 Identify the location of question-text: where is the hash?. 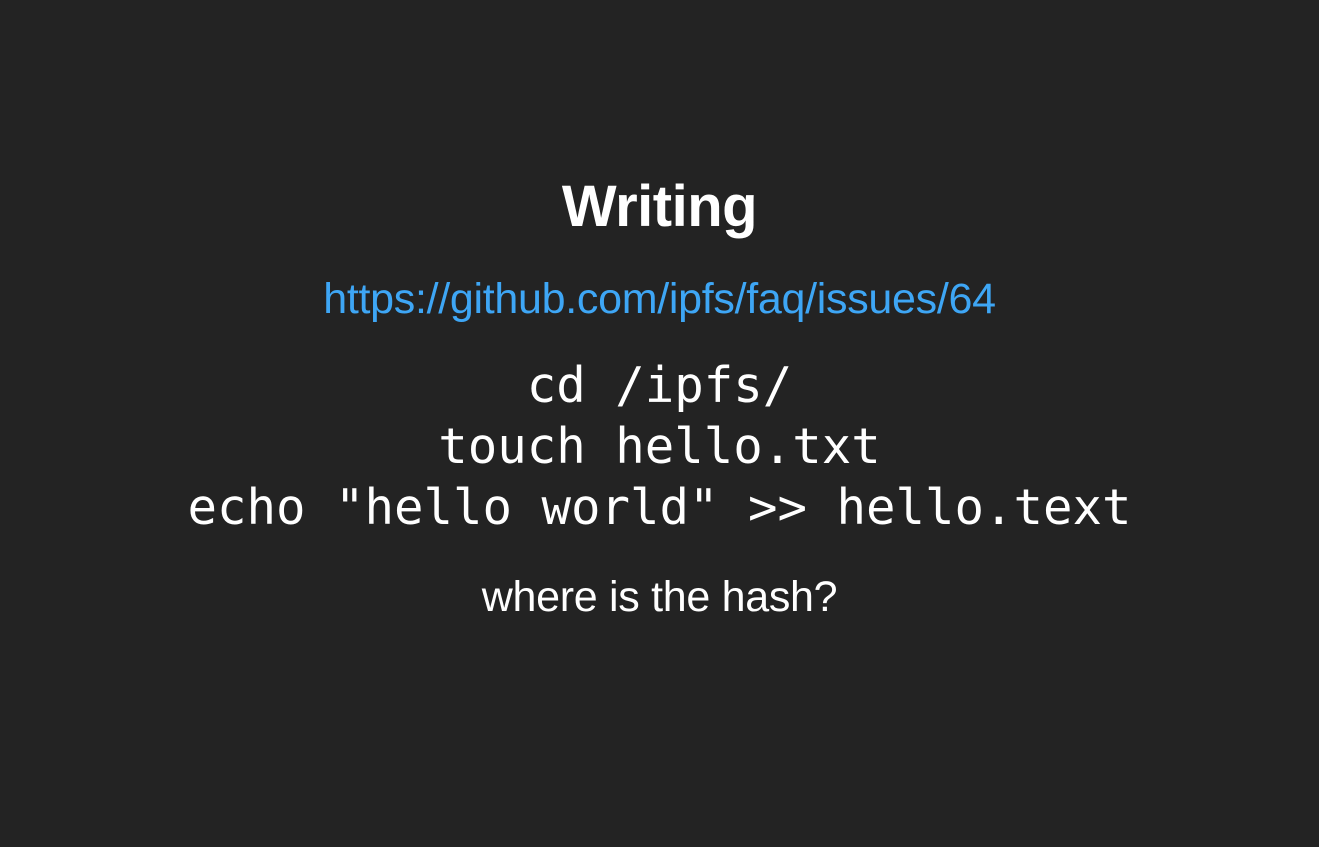
(659, 597).